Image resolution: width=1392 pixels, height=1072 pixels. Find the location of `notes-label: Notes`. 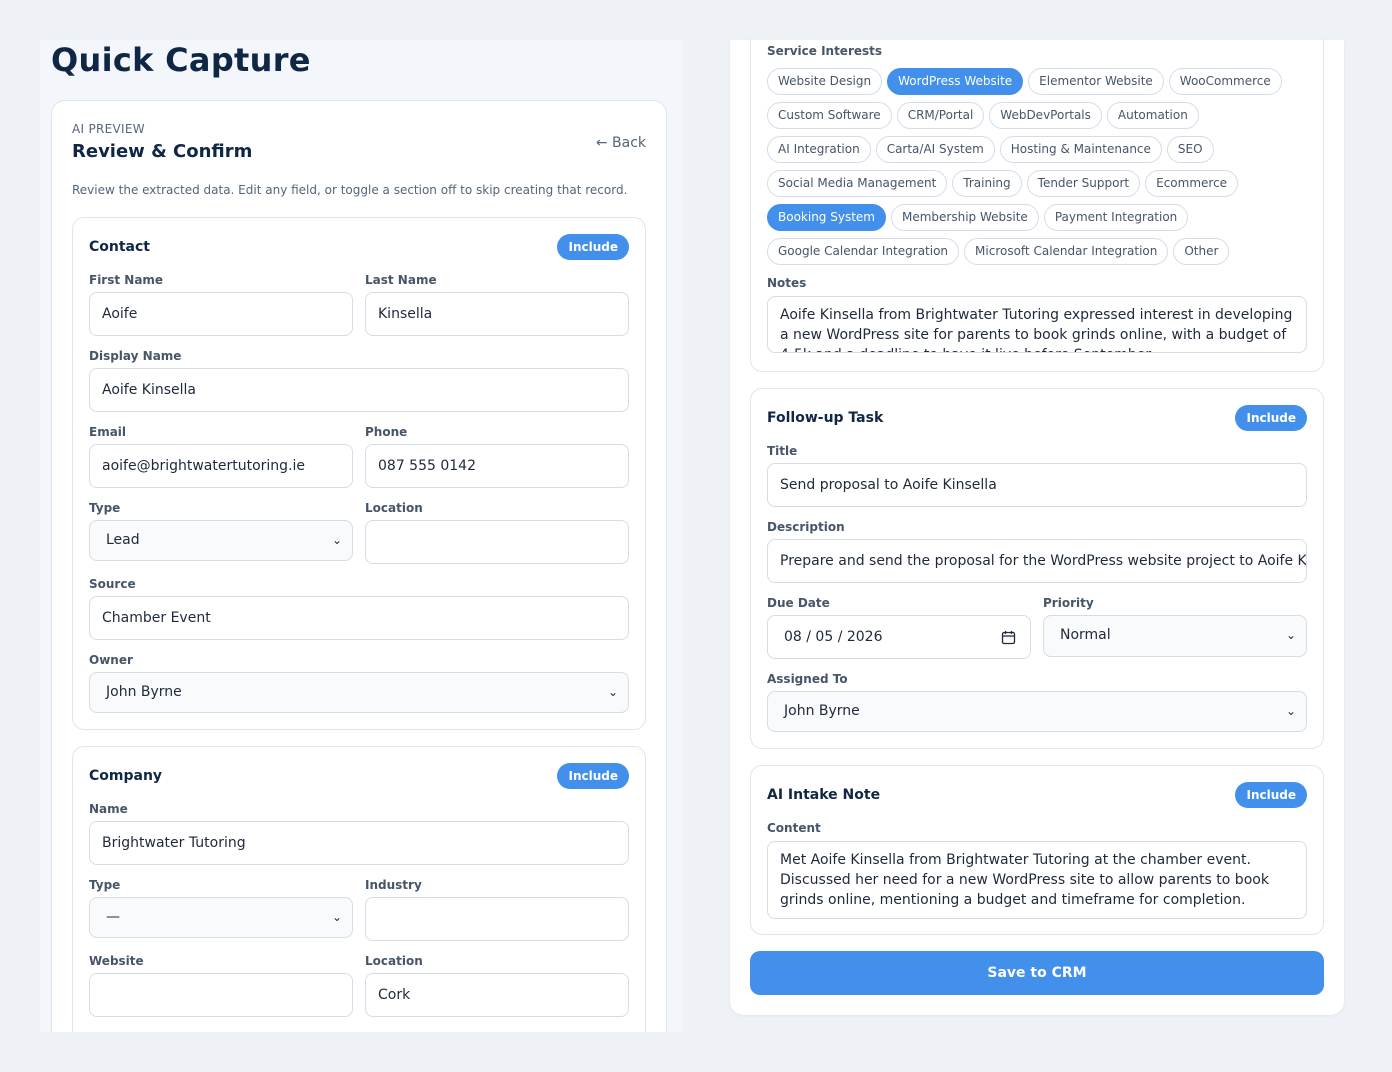

notes-label: Notes is located at coordinates (787, 283).